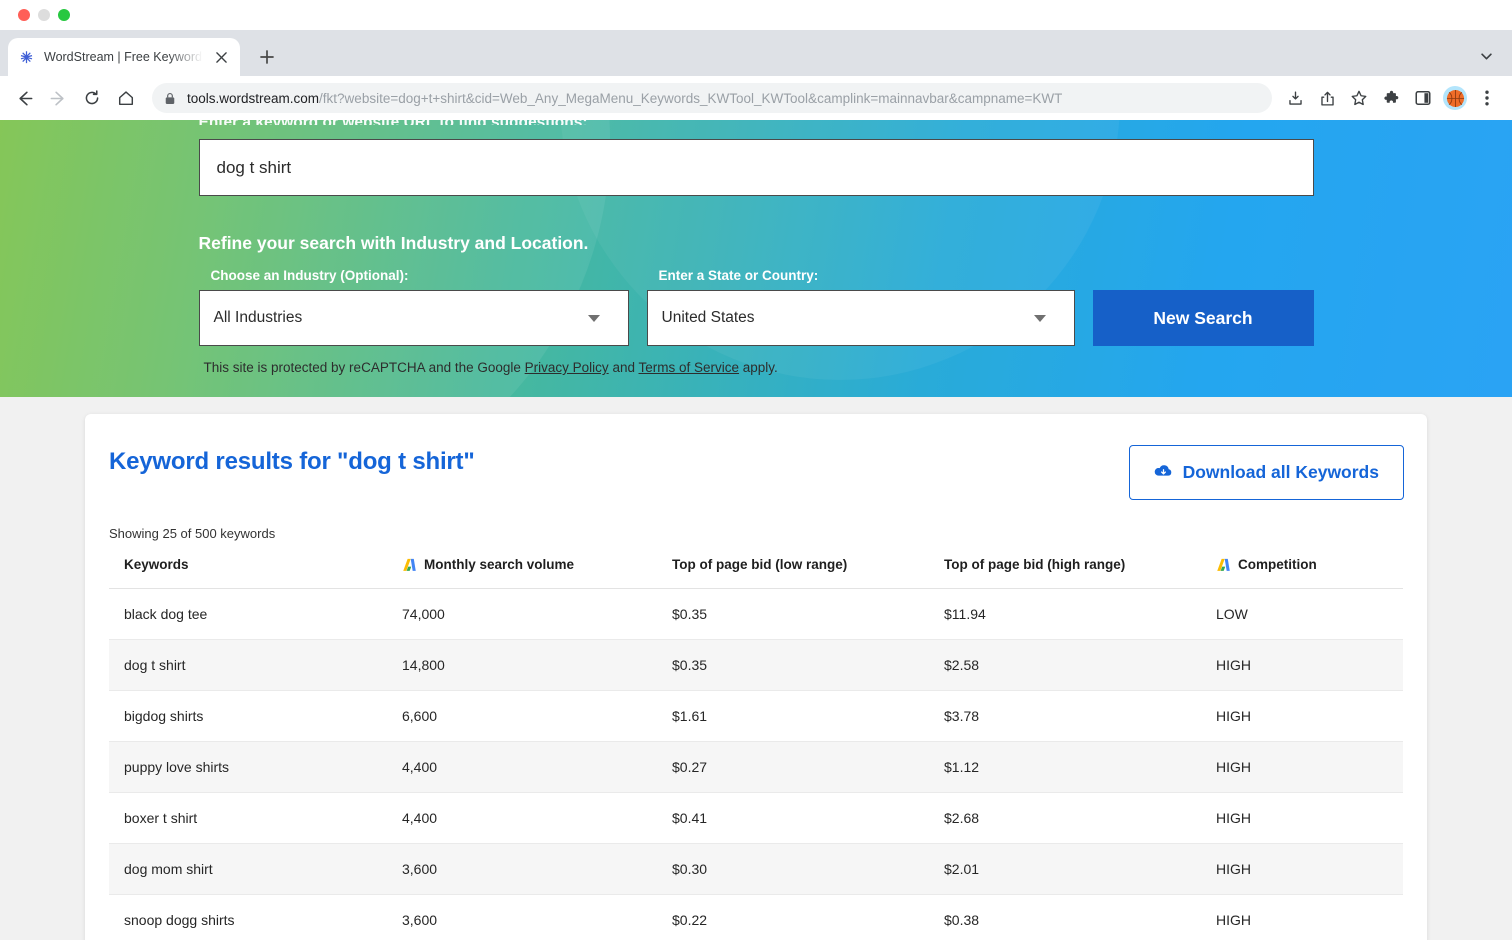  What do you see at coordinates (1080, 917) in the screenshot?
I see `cell-bid-high: $0.38` at bounding box center [1080, 917].